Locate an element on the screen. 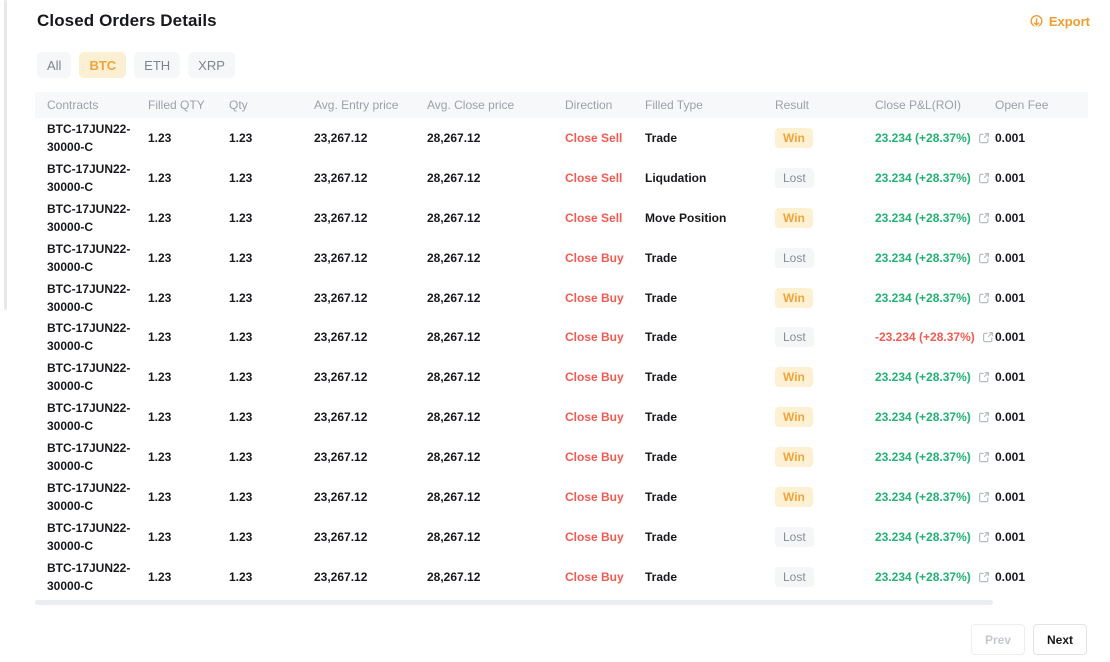 The height and width of the screenshot is (662, 1110). cell-direction: Close Sell is located at coordinates (594, 177).